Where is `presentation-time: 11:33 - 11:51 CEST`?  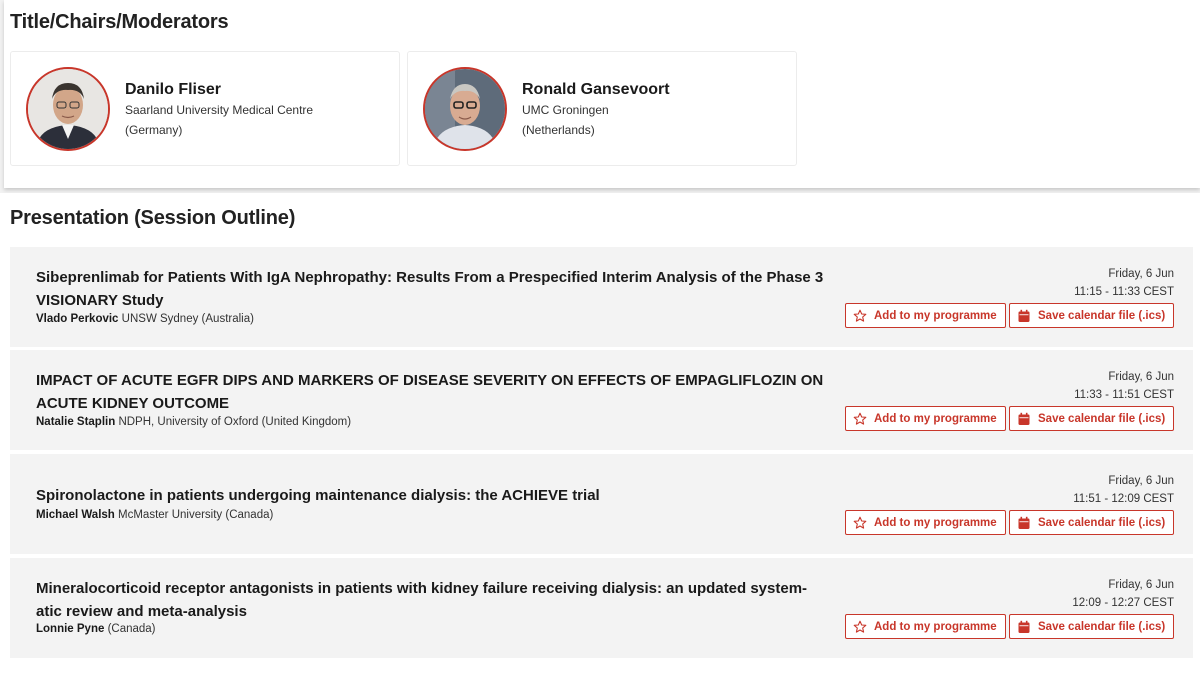 presentation-time: 11:33 - 11:51 CEST is located at coordinates (1124, 395).